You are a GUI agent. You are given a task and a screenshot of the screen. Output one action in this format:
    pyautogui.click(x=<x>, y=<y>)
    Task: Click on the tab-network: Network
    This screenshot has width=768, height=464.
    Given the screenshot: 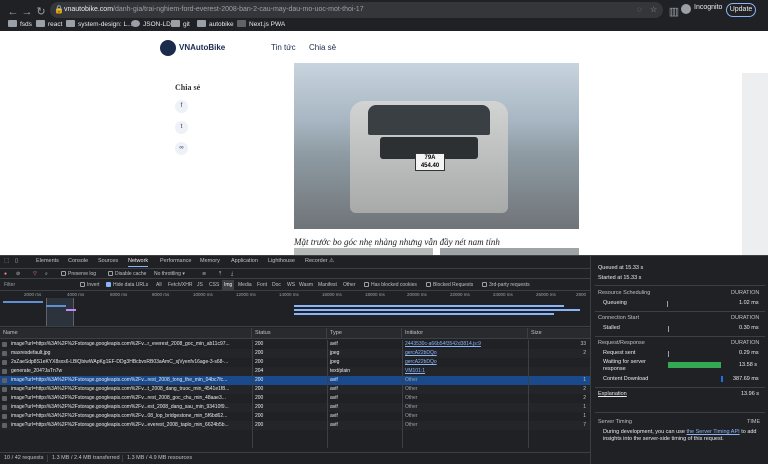 What is the action you would take?
    pyautogui.click(x=138, y=261)
    